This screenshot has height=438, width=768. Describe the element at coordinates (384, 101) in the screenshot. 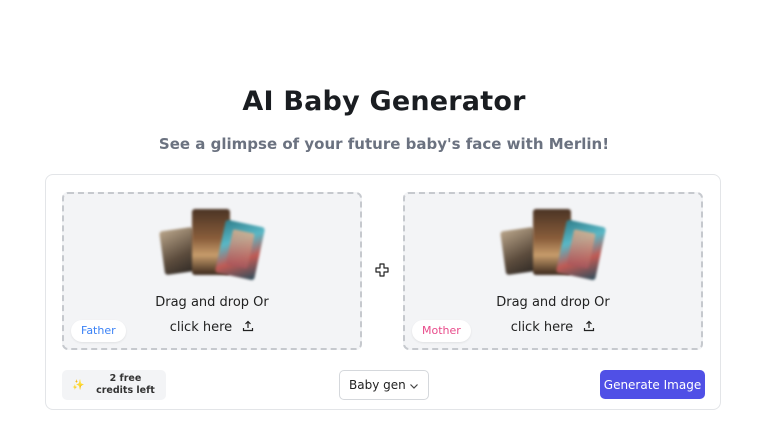

I see `page-title: AI Baby Generator` at that location.